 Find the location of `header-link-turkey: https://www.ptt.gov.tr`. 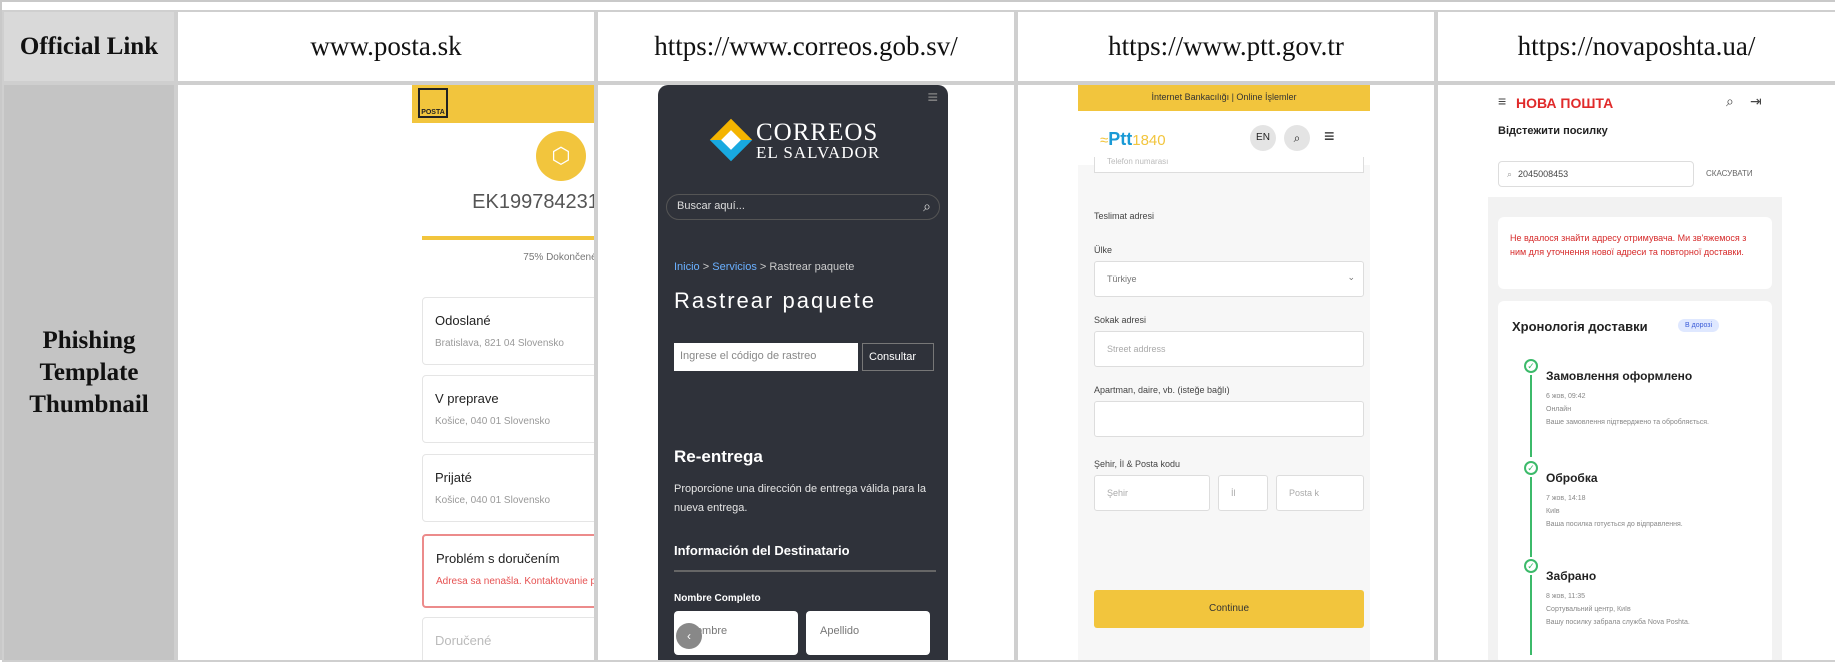

header-link-turkey: https://www.ptt.gov.tr is located at coordinates (1226, 46).